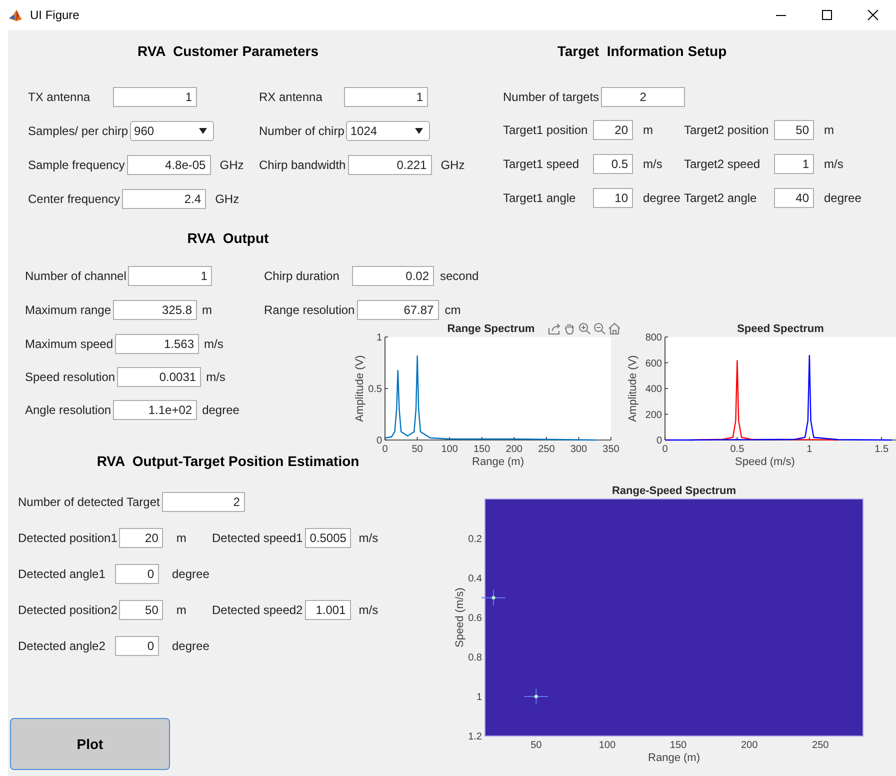 The image size is (896, 776). Describe the element at coordinates (475, 618) in the screenshot. I see `tick-label: 0.6` at that location.